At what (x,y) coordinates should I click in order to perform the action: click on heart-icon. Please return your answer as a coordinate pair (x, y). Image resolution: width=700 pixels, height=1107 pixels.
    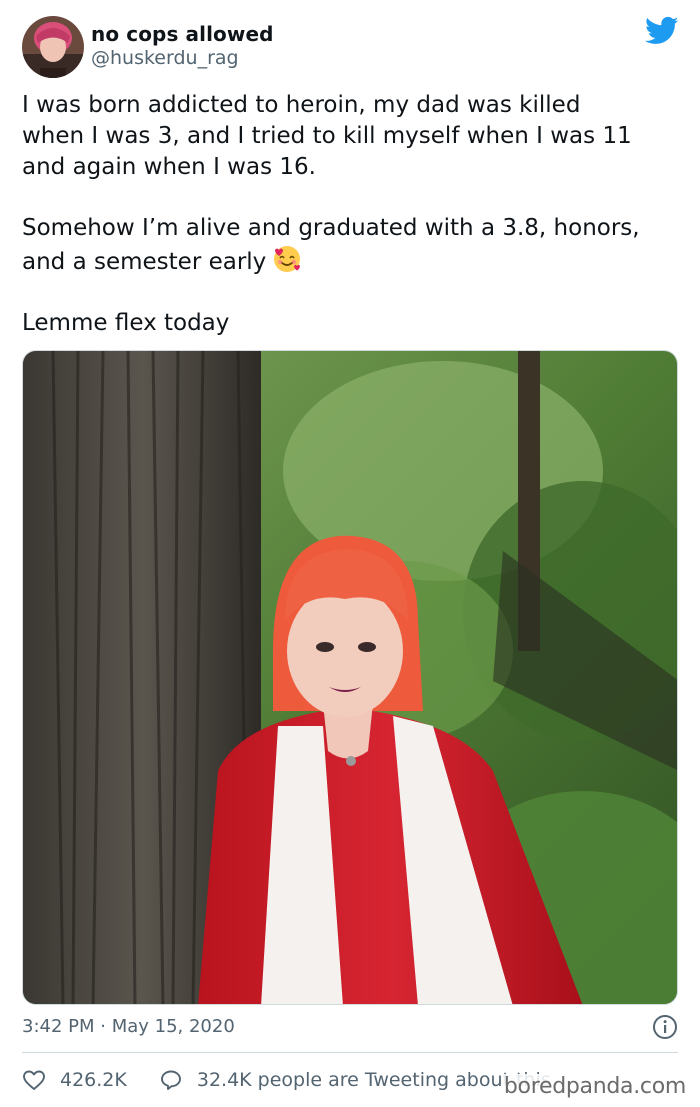
    Looking at the image, I should click on (34, 1080).